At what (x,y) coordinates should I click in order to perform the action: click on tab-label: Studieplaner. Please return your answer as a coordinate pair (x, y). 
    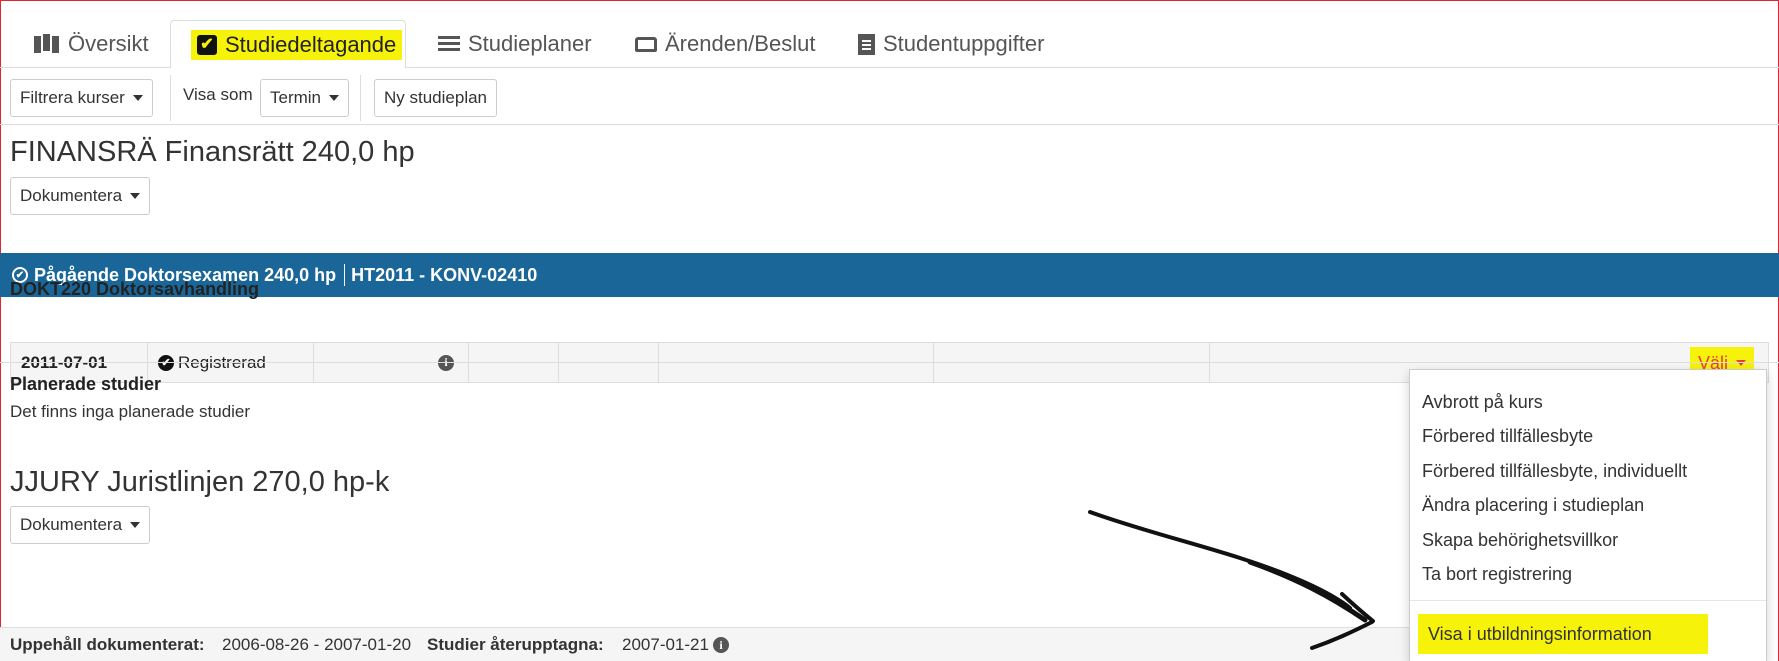
    Looking at the image, I should click on (530, 43).